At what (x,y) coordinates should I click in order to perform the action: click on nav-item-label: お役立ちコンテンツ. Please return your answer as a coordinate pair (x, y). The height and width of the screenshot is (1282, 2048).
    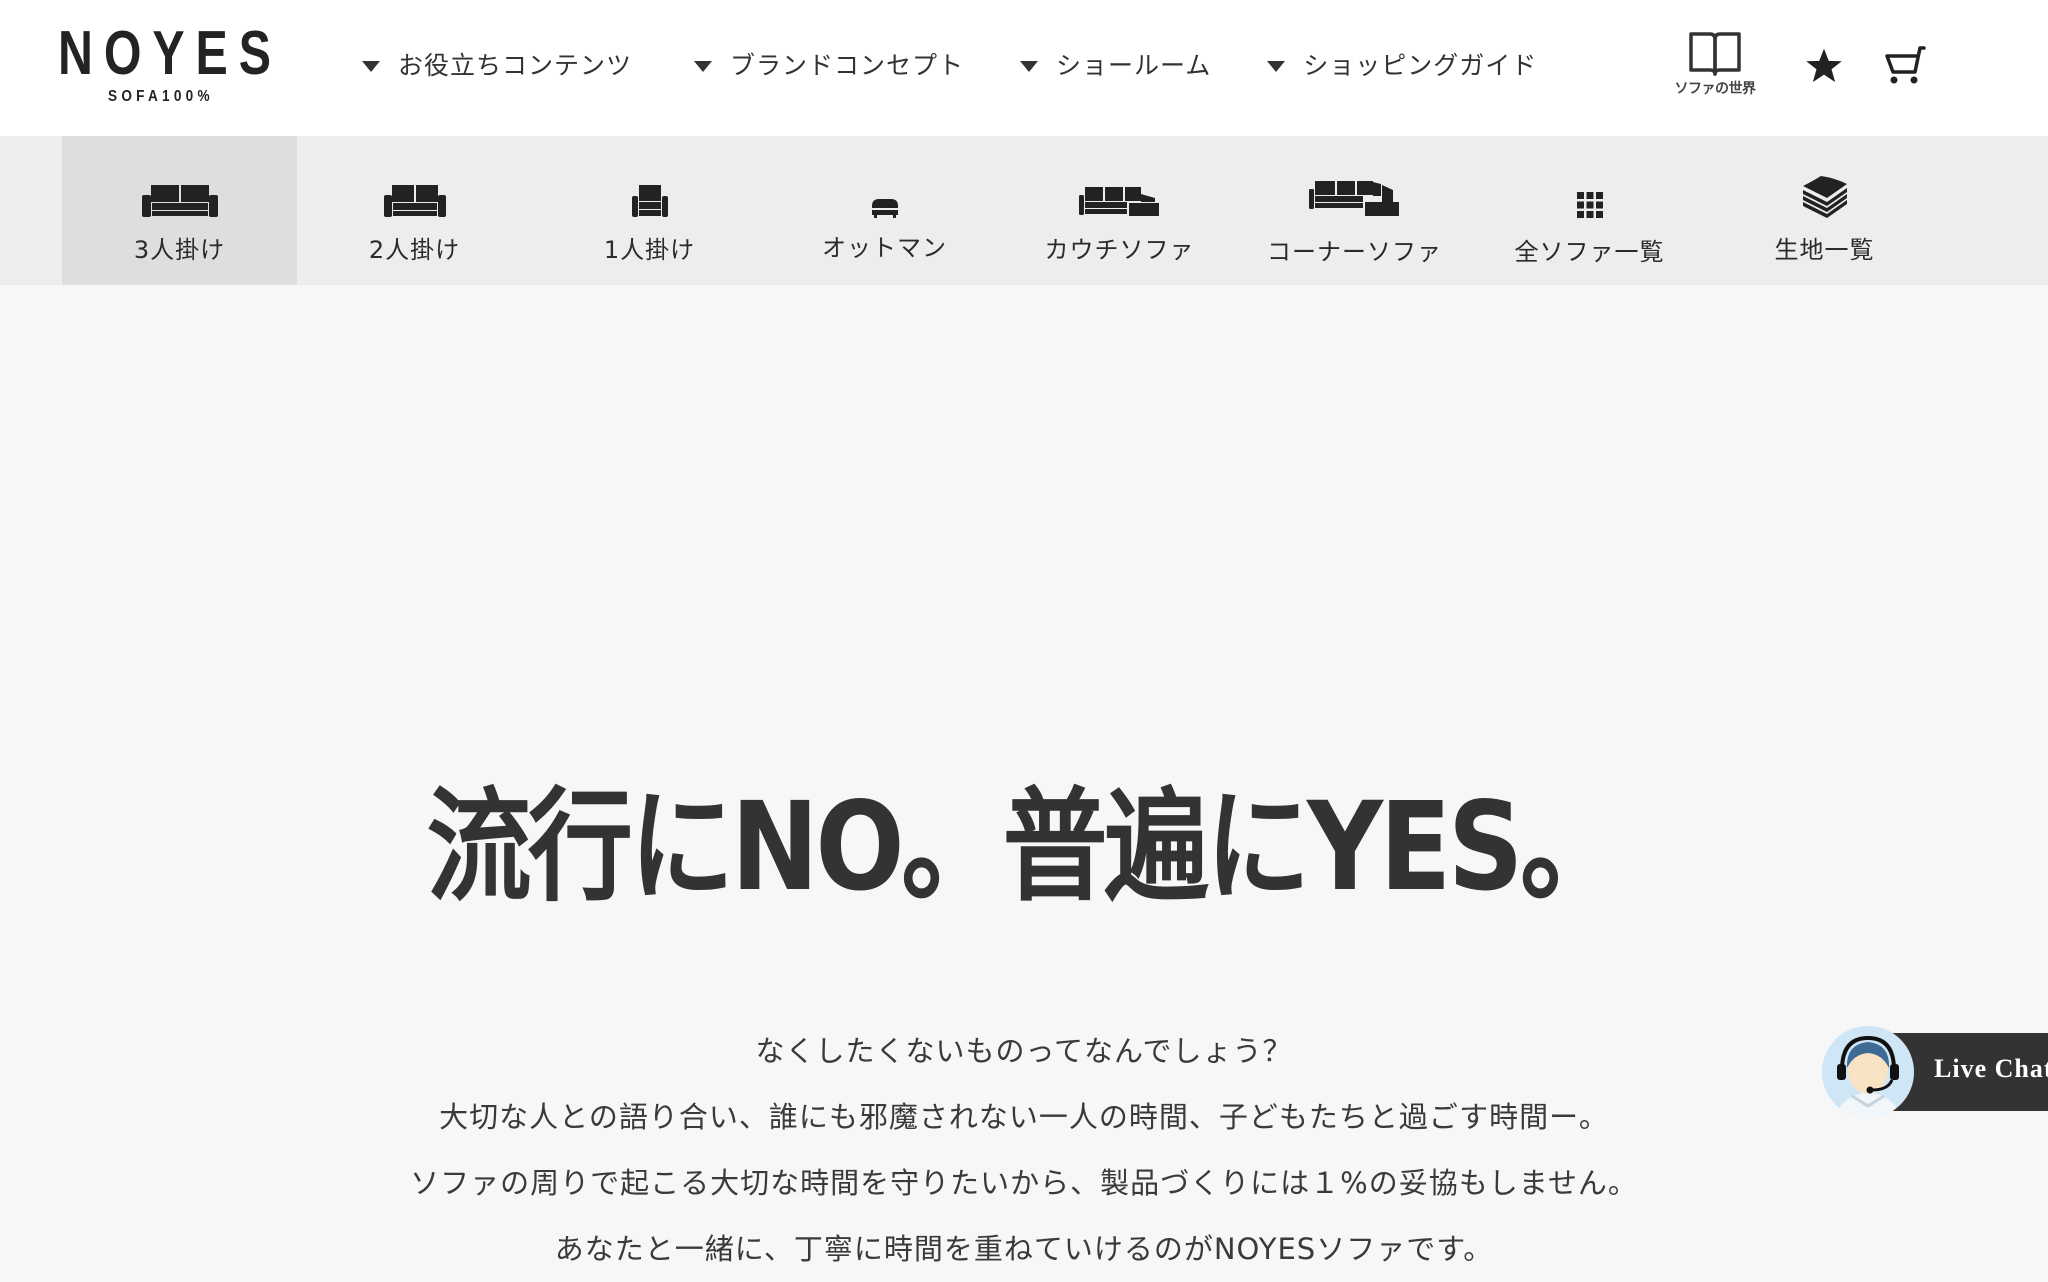
    Looking at the image, I should click on (515, 65).